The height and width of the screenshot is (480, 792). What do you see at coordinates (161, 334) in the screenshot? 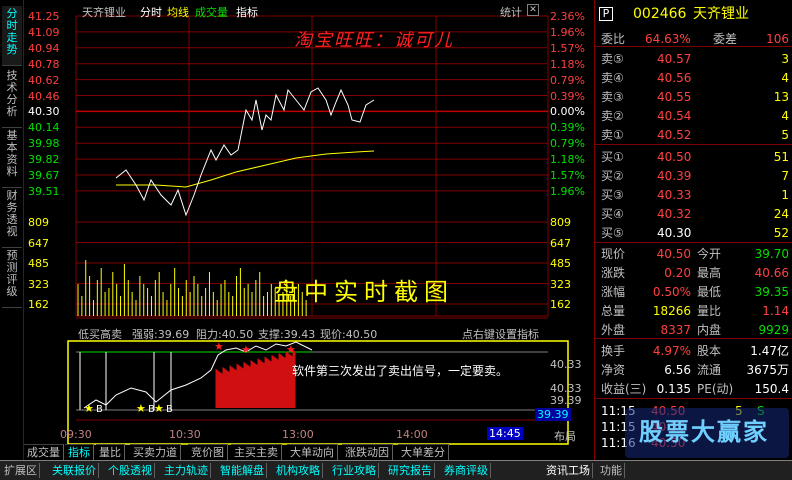
I see `indicator-strength: 强弱:39.69` at bounding box center [161, 334].